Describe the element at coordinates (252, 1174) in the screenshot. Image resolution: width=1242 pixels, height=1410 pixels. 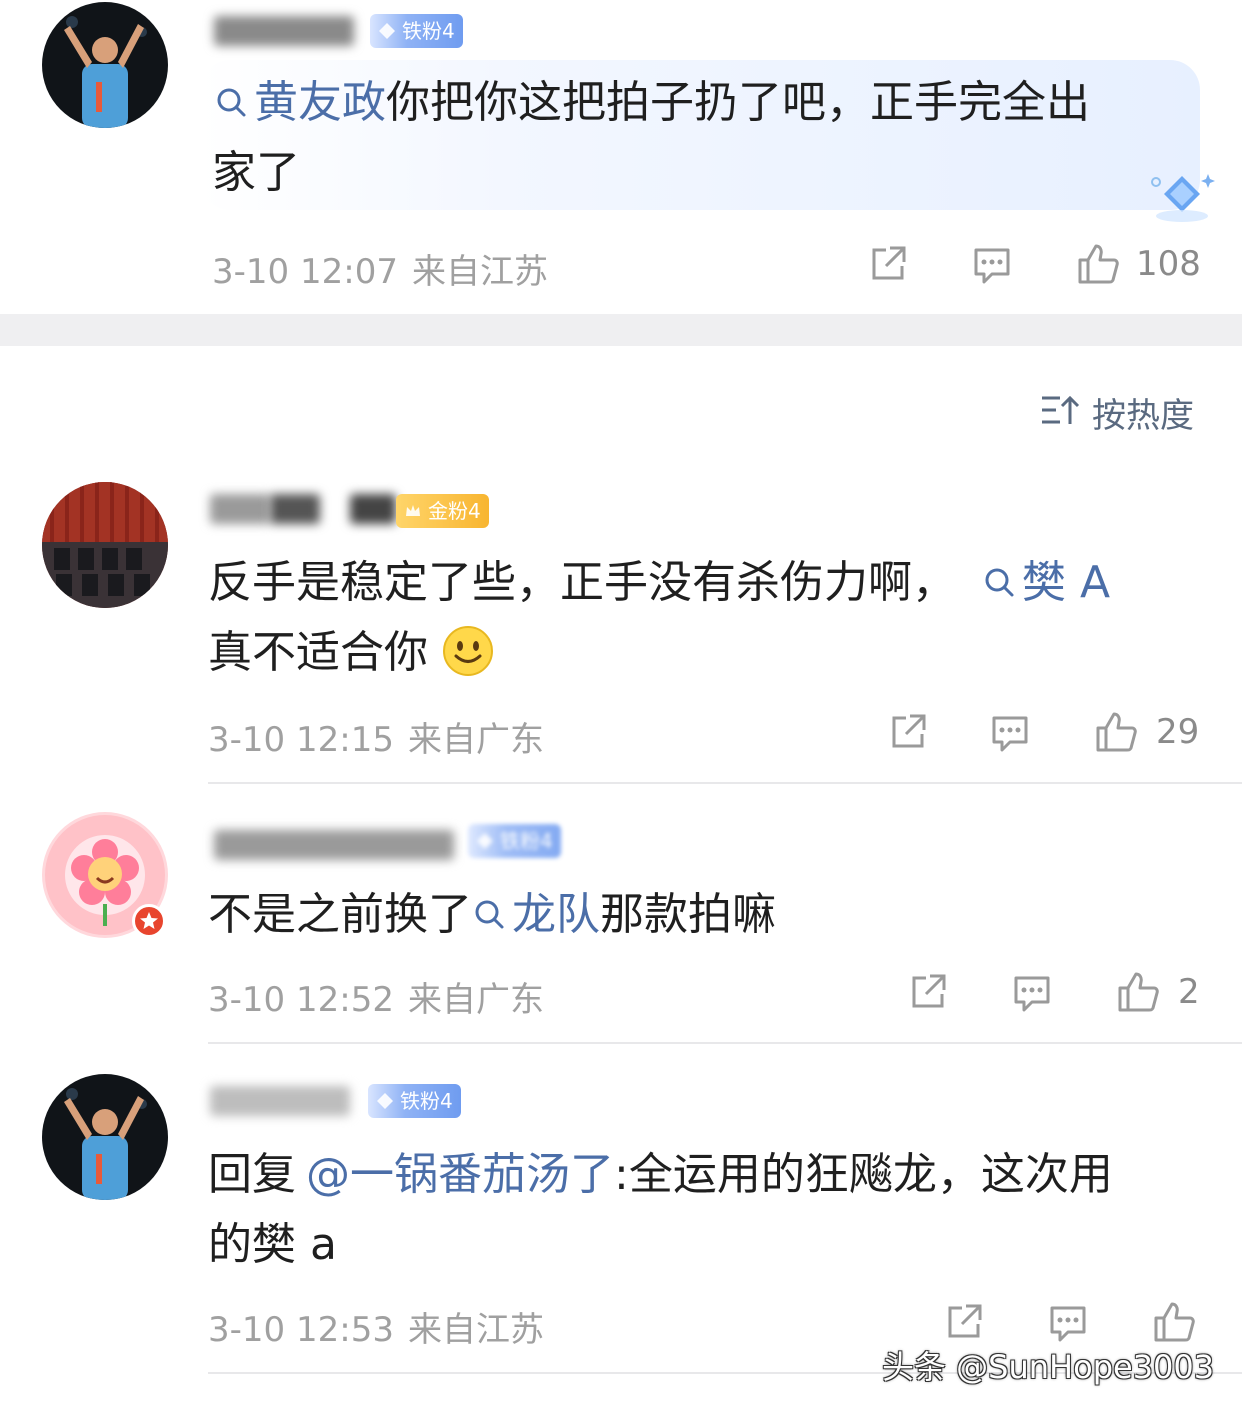
I see `reply-prefix: 回复` at that location.